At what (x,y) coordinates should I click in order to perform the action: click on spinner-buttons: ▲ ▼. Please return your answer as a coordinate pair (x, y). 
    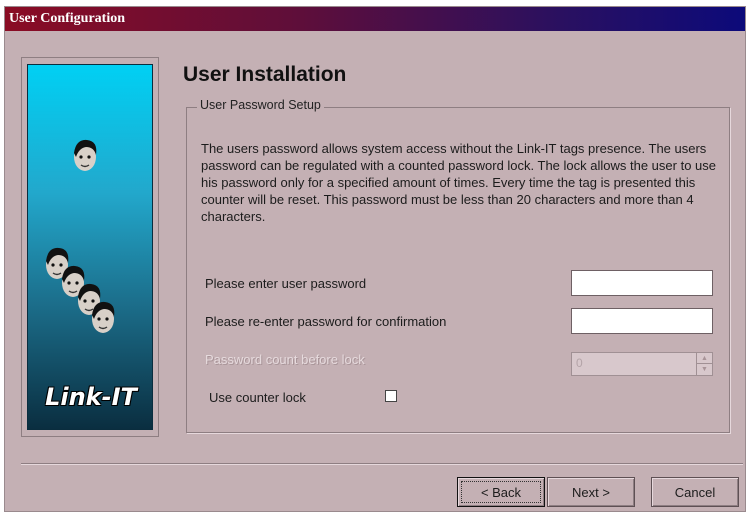
    Looking at the image, I should click on (704, 364).